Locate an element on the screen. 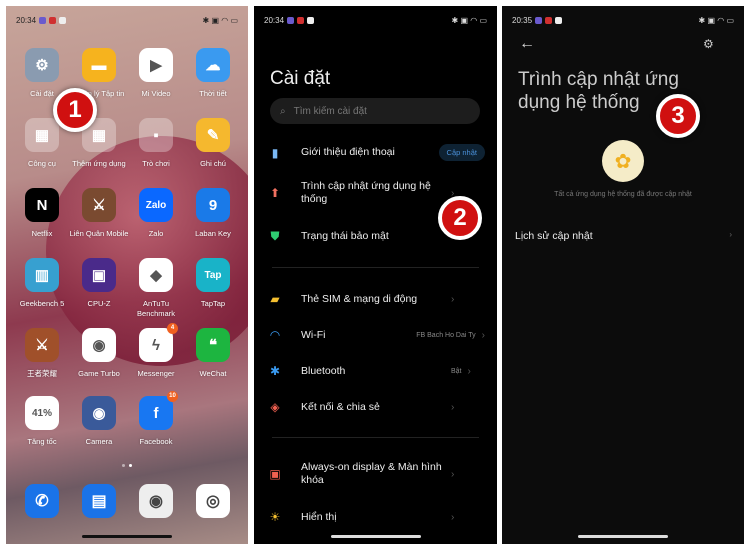  app-icon: ☁ is located at coordinates (213, 65).